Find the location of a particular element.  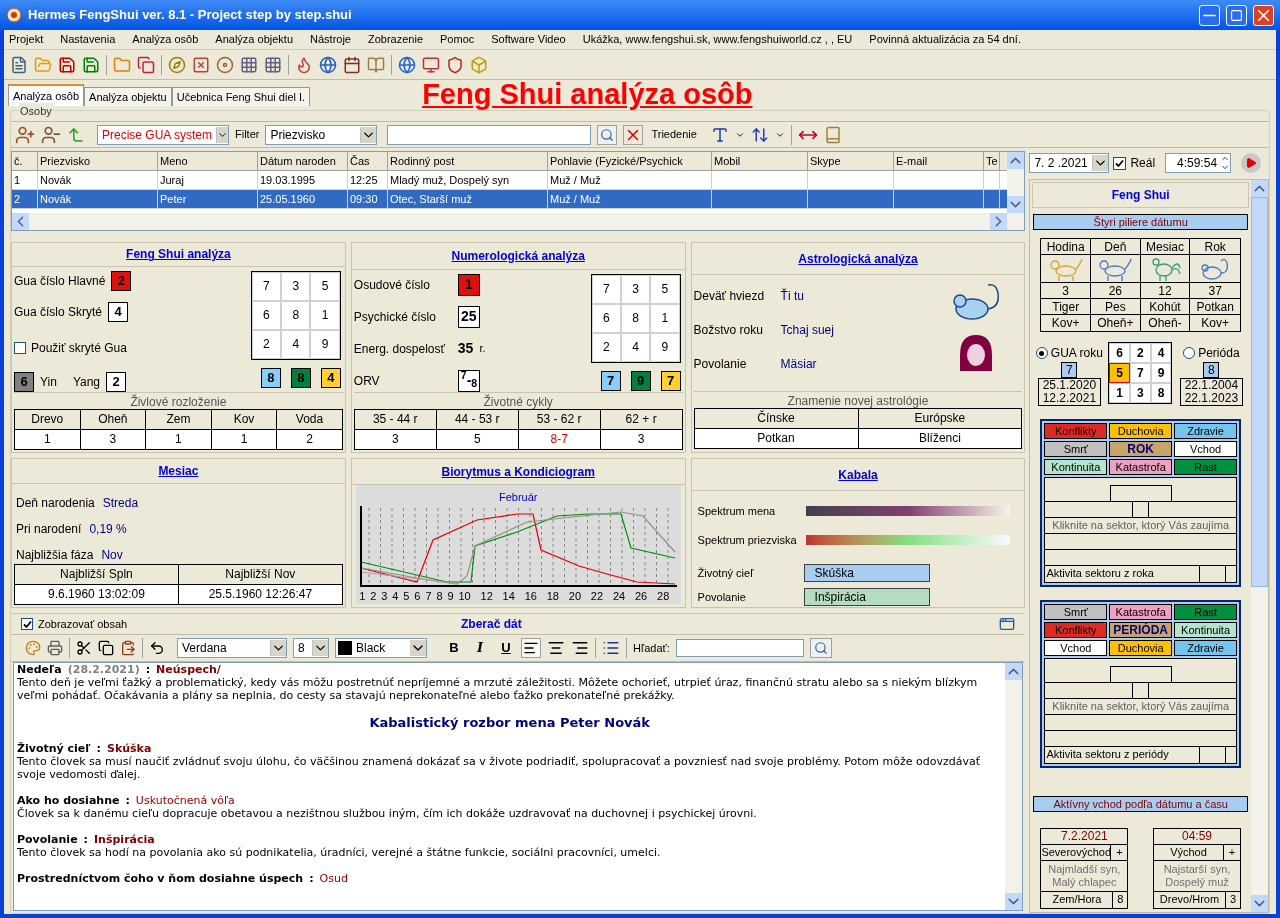

menu-item: Analýza osôb is located at coordinates (165, 39).